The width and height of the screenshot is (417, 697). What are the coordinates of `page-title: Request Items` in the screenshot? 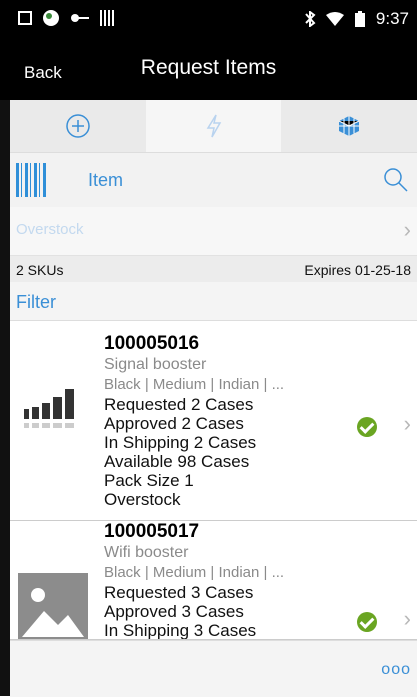 It's located at (208, 67).